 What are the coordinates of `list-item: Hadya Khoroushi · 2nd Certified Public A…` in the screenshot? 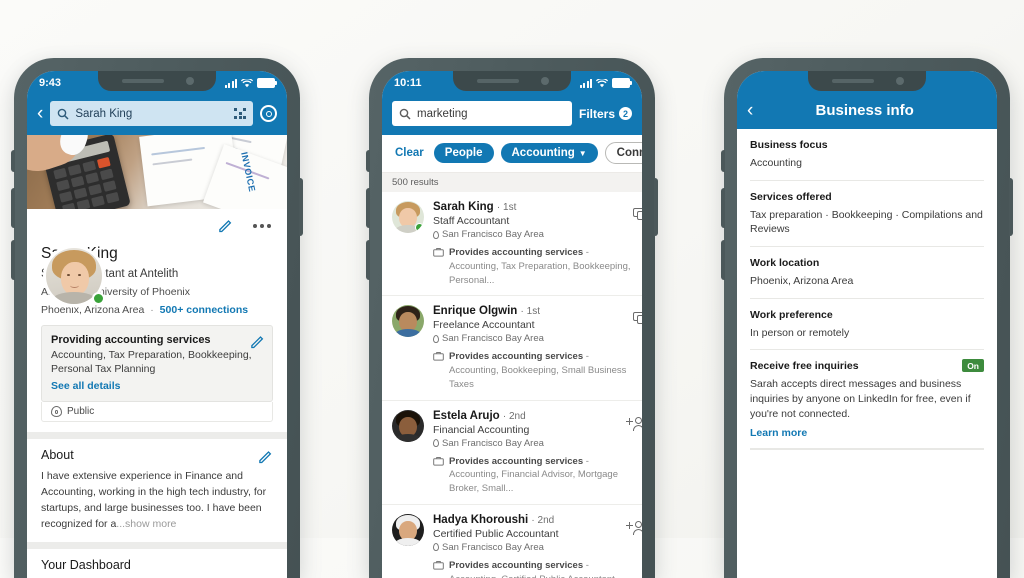 It's located at (512, 541).